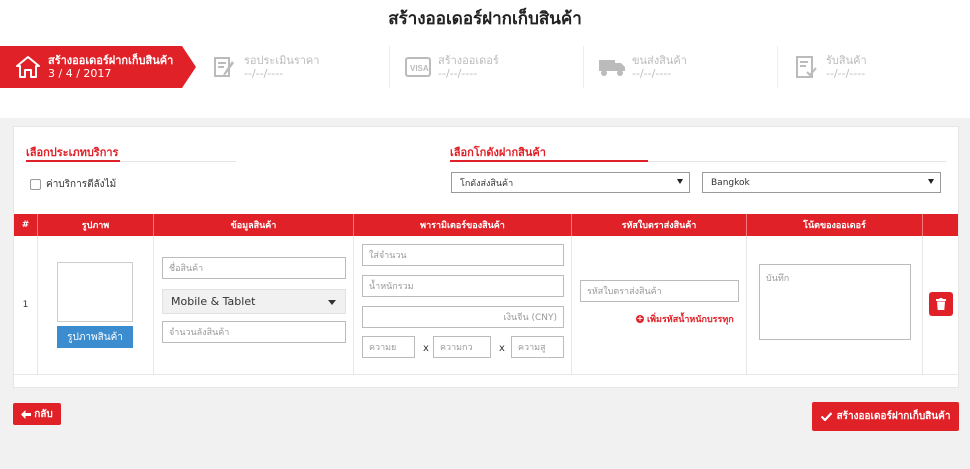 This screenshot has width=970, height=469. I want to click on height-input: ความสู, so click(537, 347).